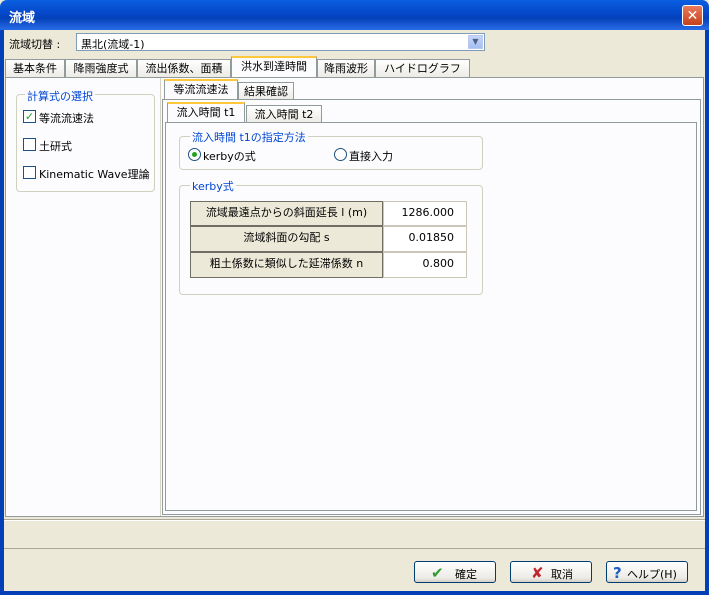 Image resolution: width=709 pixels, height=595 pixels. I want to click on checkbox-uniform-flow: ✓, so click(29, 116).